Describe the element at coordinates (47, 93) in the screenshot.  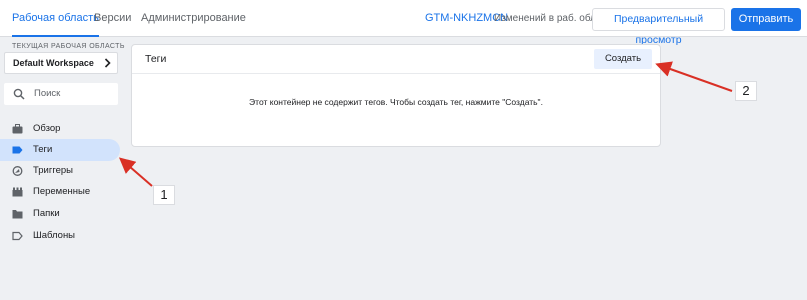
I see `search-placeholder: Поиск` at that location.